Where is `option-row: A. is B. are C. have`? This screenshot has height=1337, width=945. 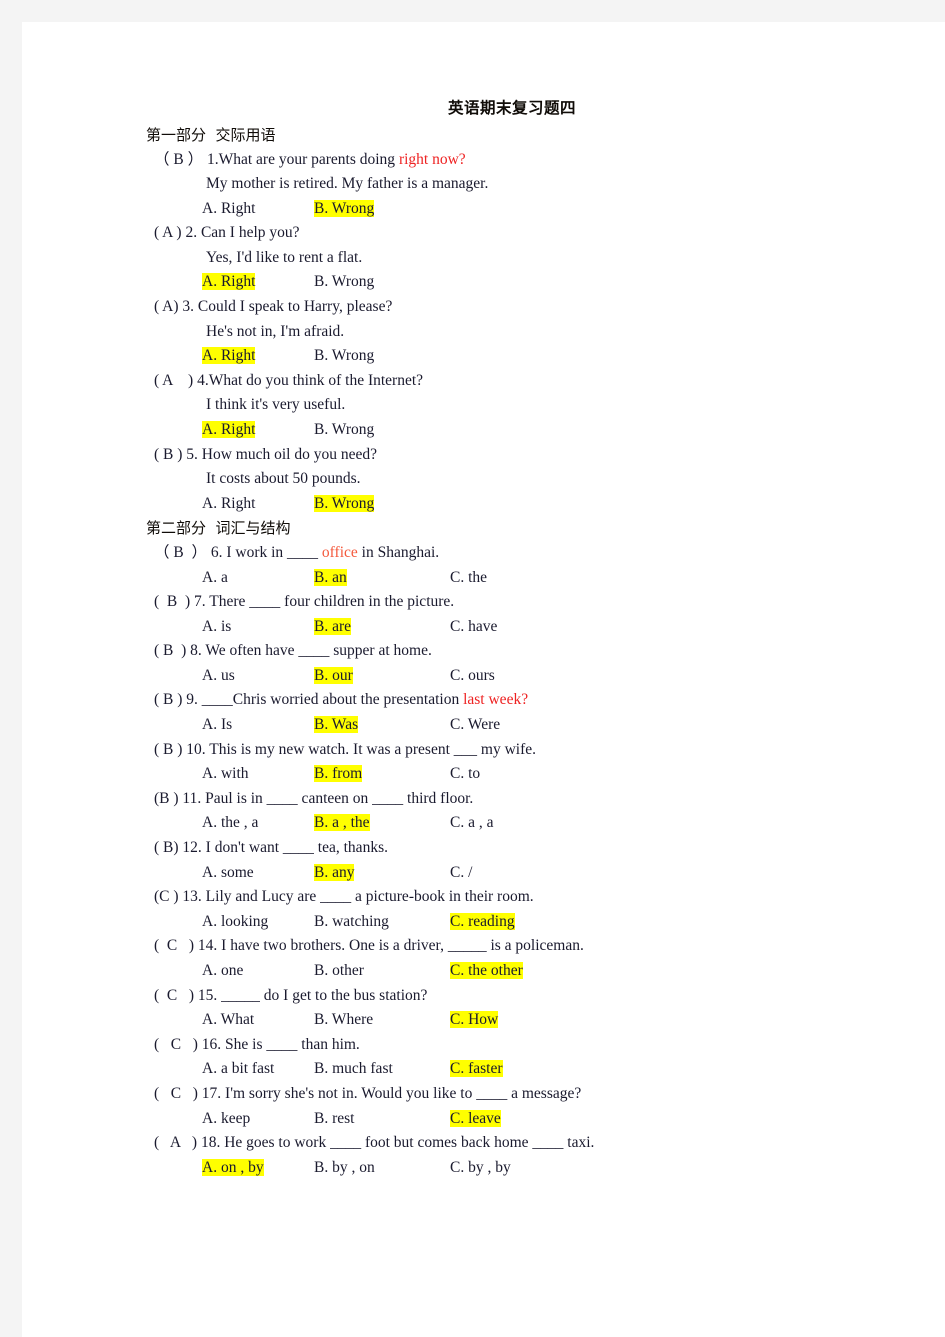
option-row: A. is B. are C. have is located at coordinates (496, 627).